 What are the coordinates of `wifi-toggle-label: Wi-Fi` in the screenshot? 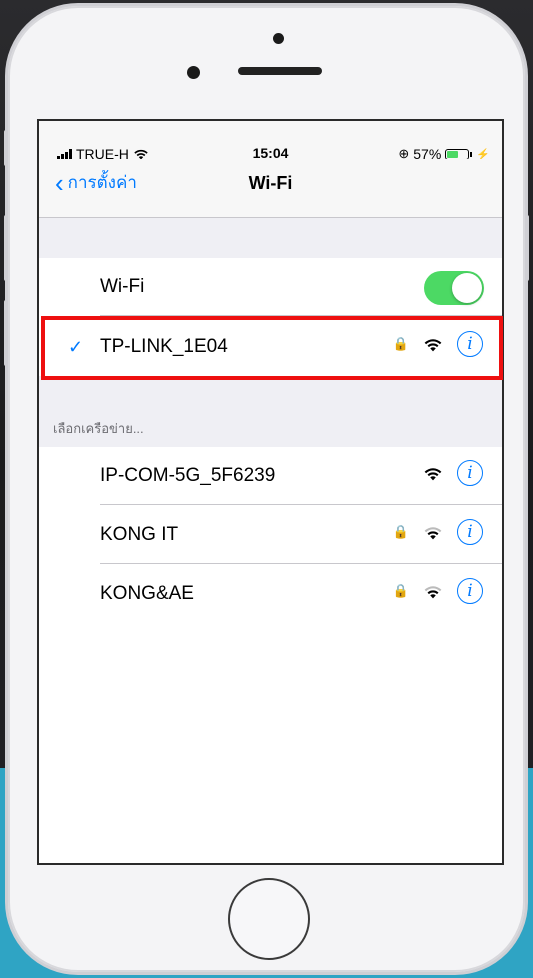 It's located at (122, 286).